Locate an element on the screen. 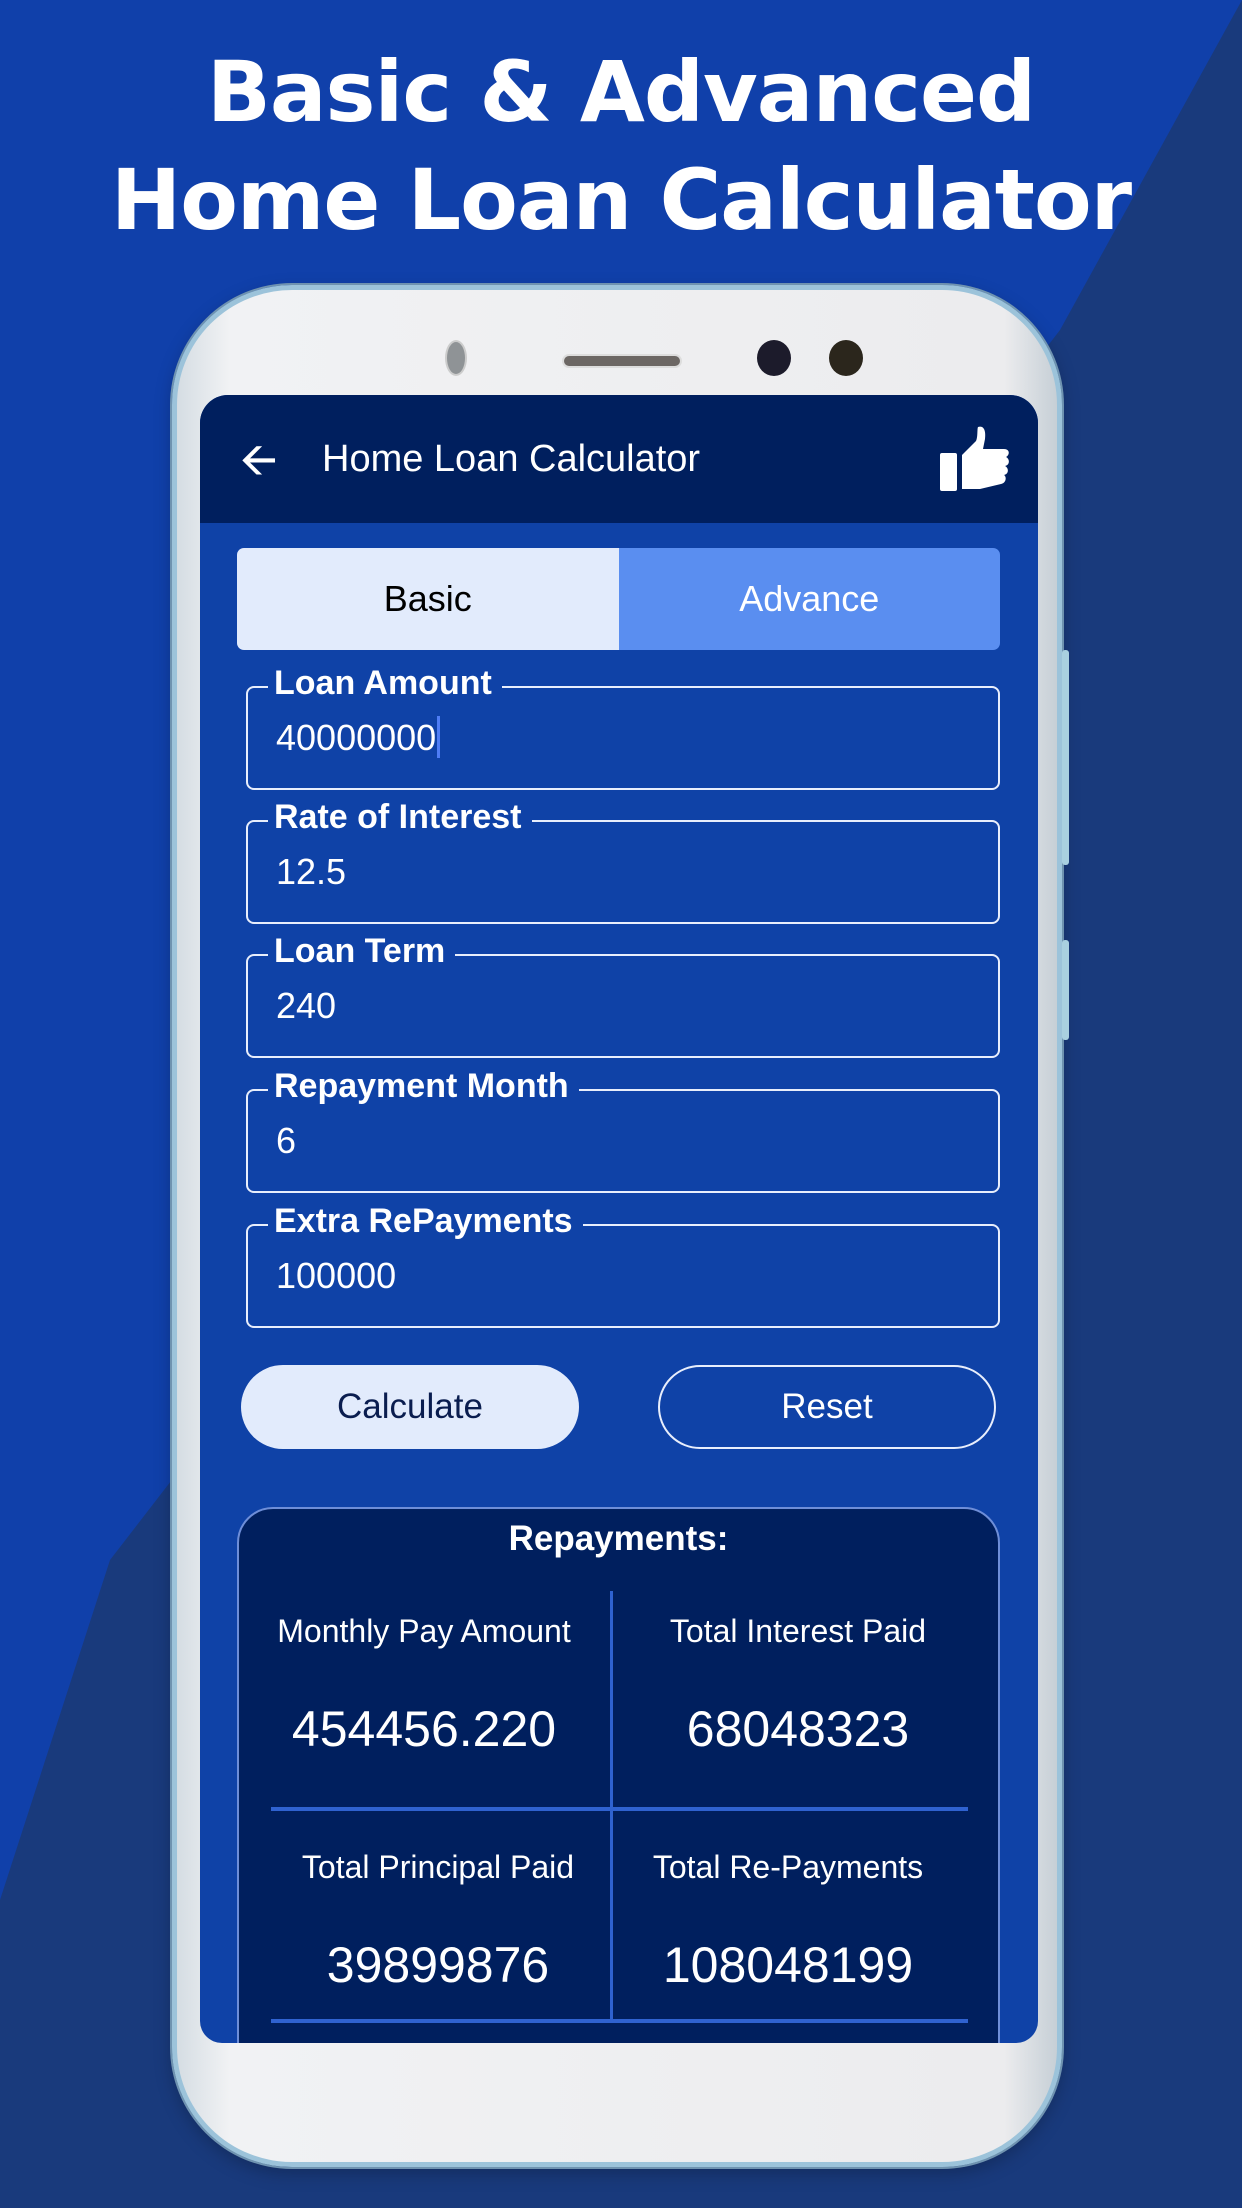 This screenshot has height=2208, width=1242. result-label: Total Re-Payments is located at coordinates (788, 1867).